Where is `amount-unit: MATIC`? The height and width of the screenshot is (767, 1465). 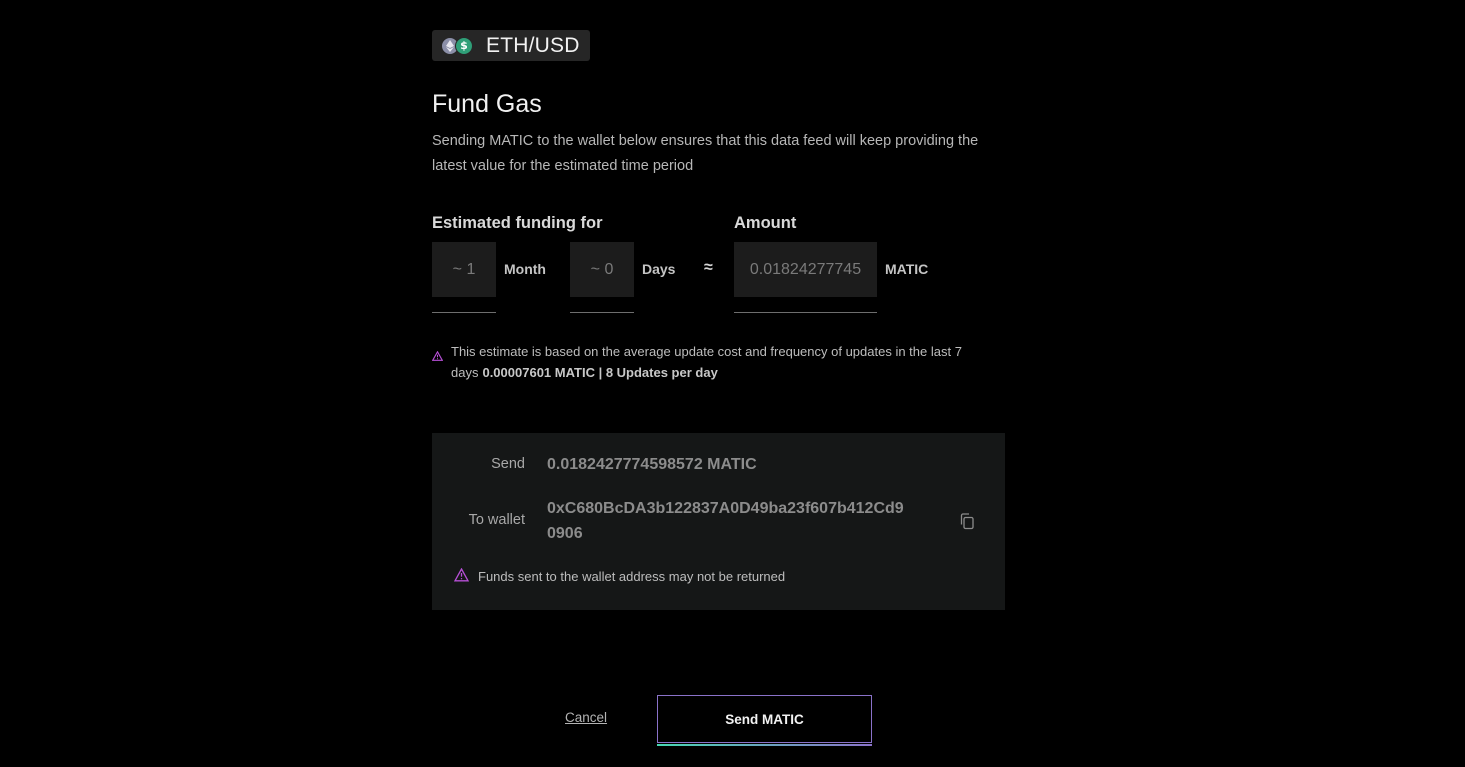 amount-unit: MATIC is located at coordinates (907, 269).